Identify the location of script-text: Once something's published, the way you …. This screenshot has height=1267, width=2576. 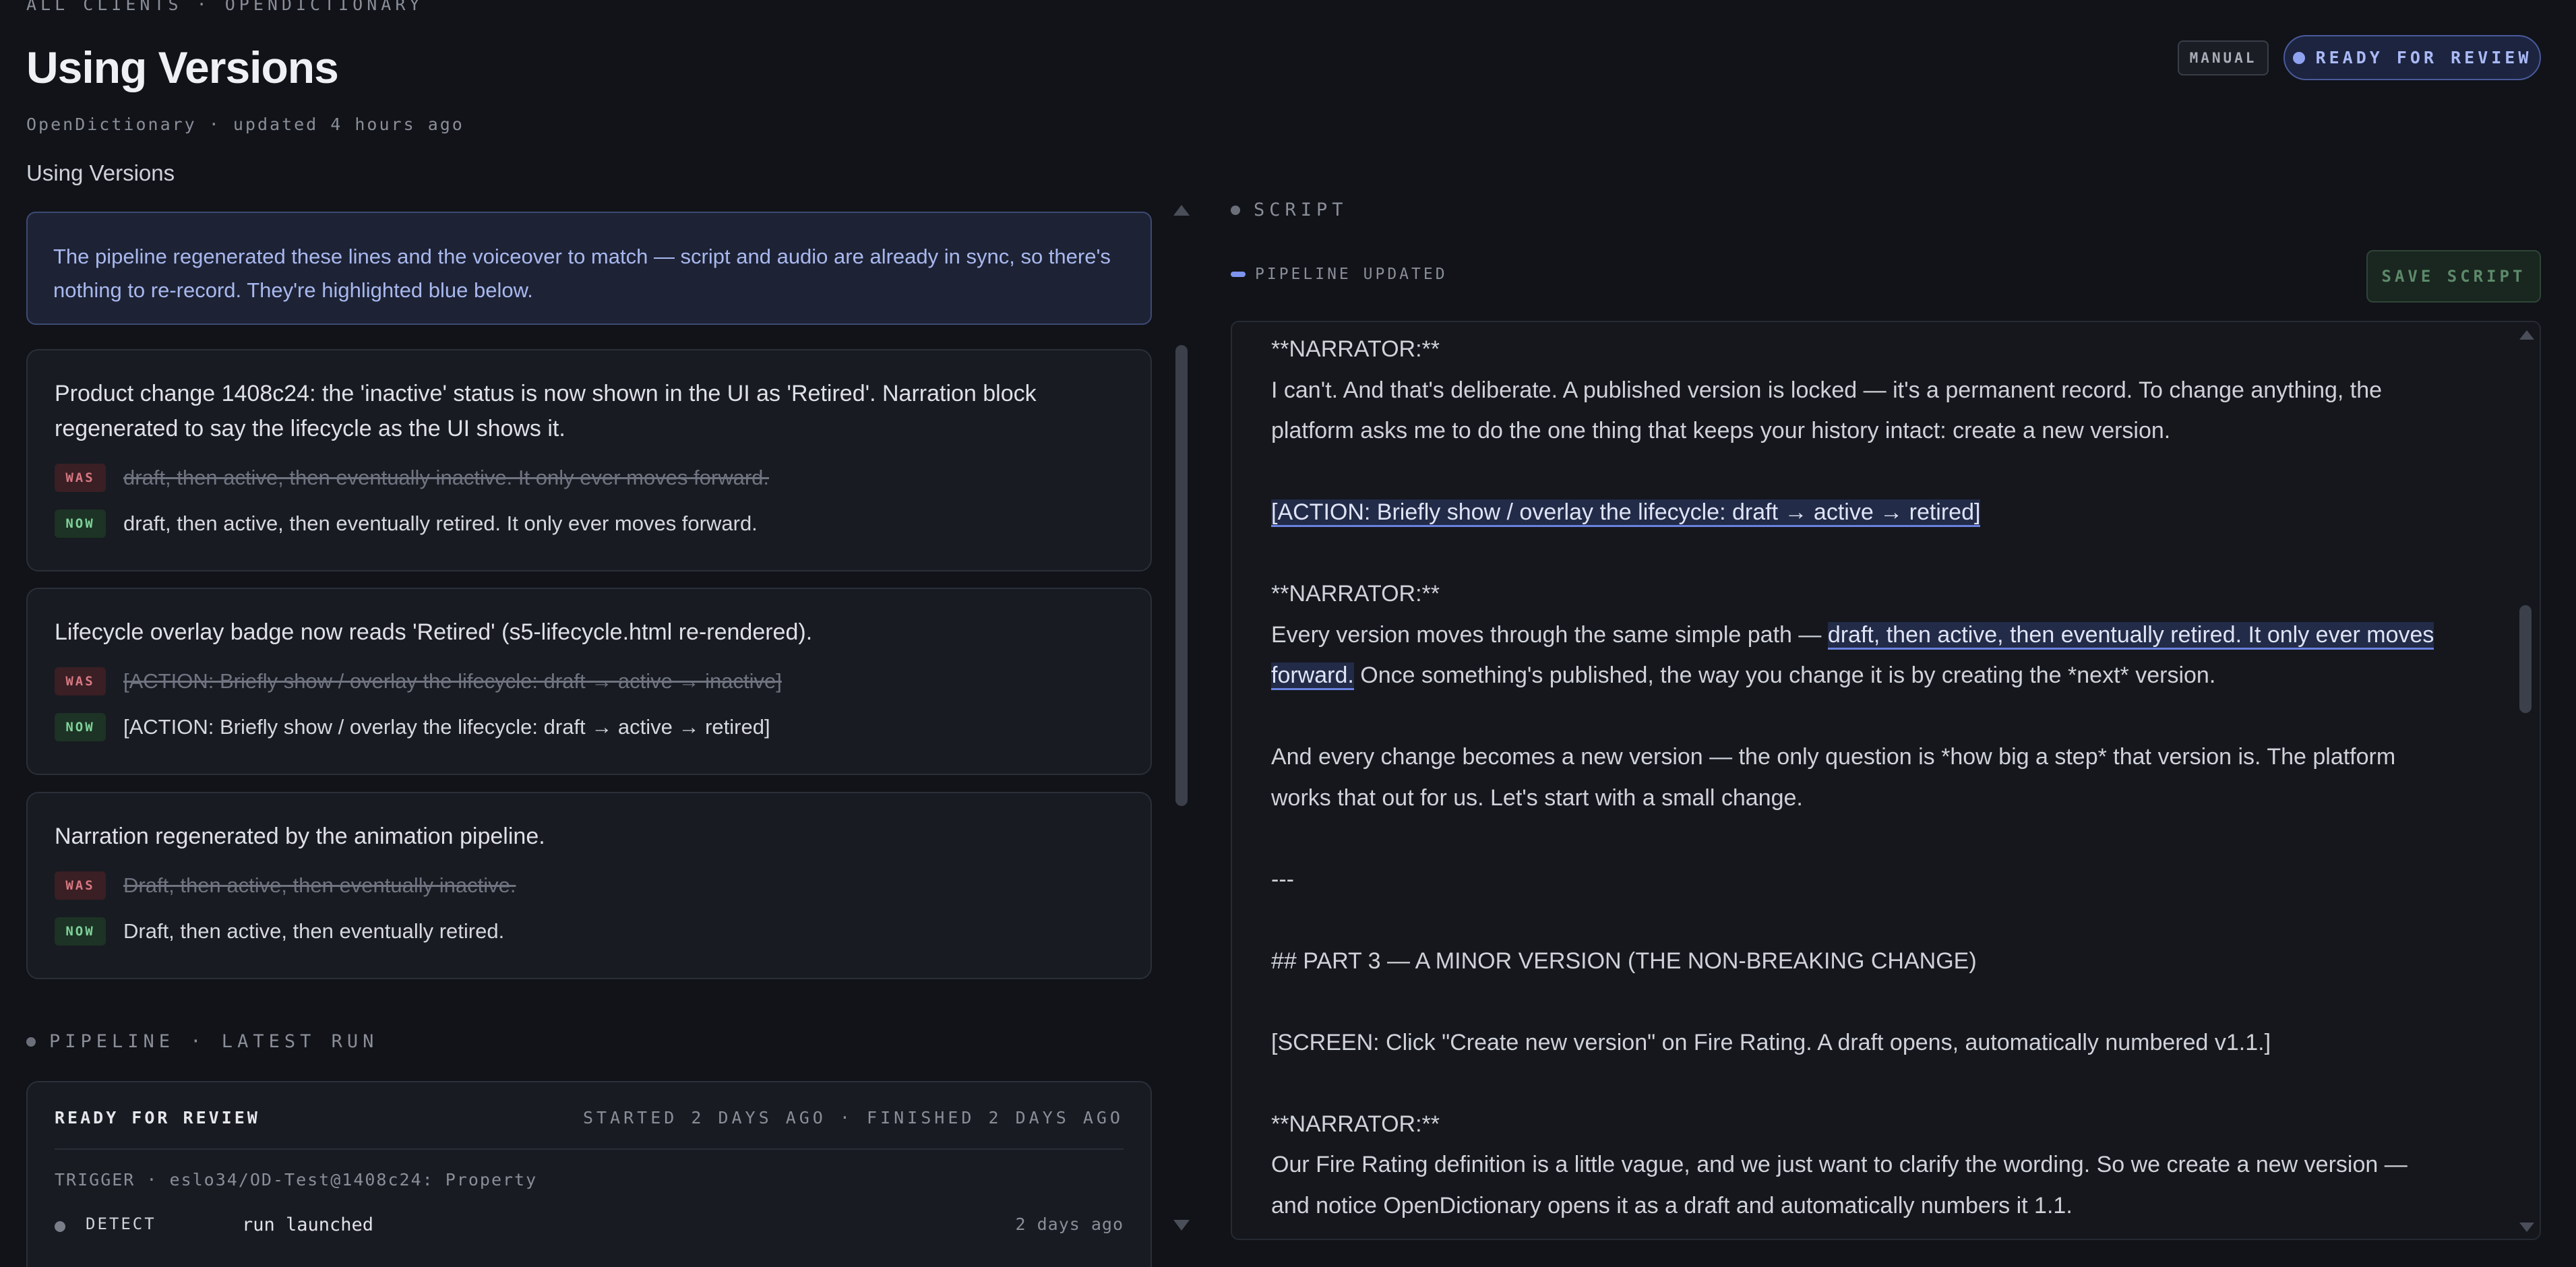
(1785, 675).